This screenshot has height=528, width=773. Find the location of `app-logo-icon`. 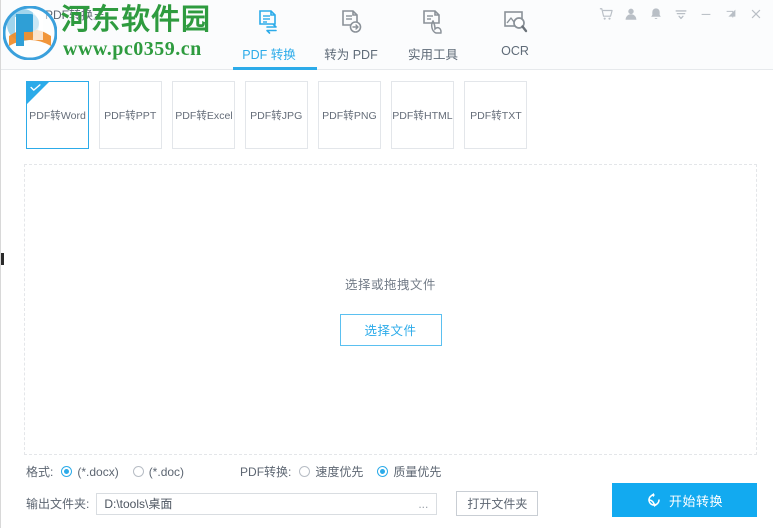

app-logo-icon is located at coordinates (23, 25).